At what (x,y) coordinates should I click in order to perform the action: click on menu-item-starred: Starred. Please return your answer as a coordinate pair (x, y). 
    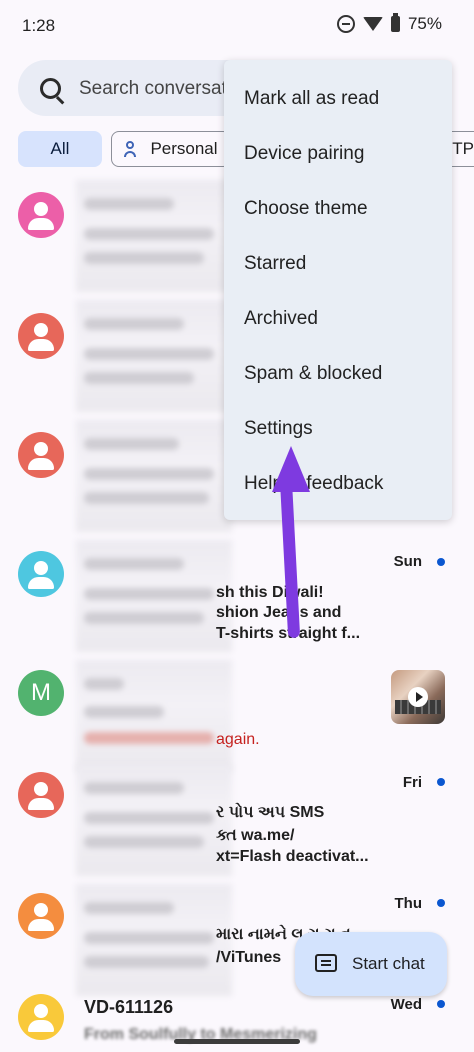
    Looking at the image, I should click on (275, 264).